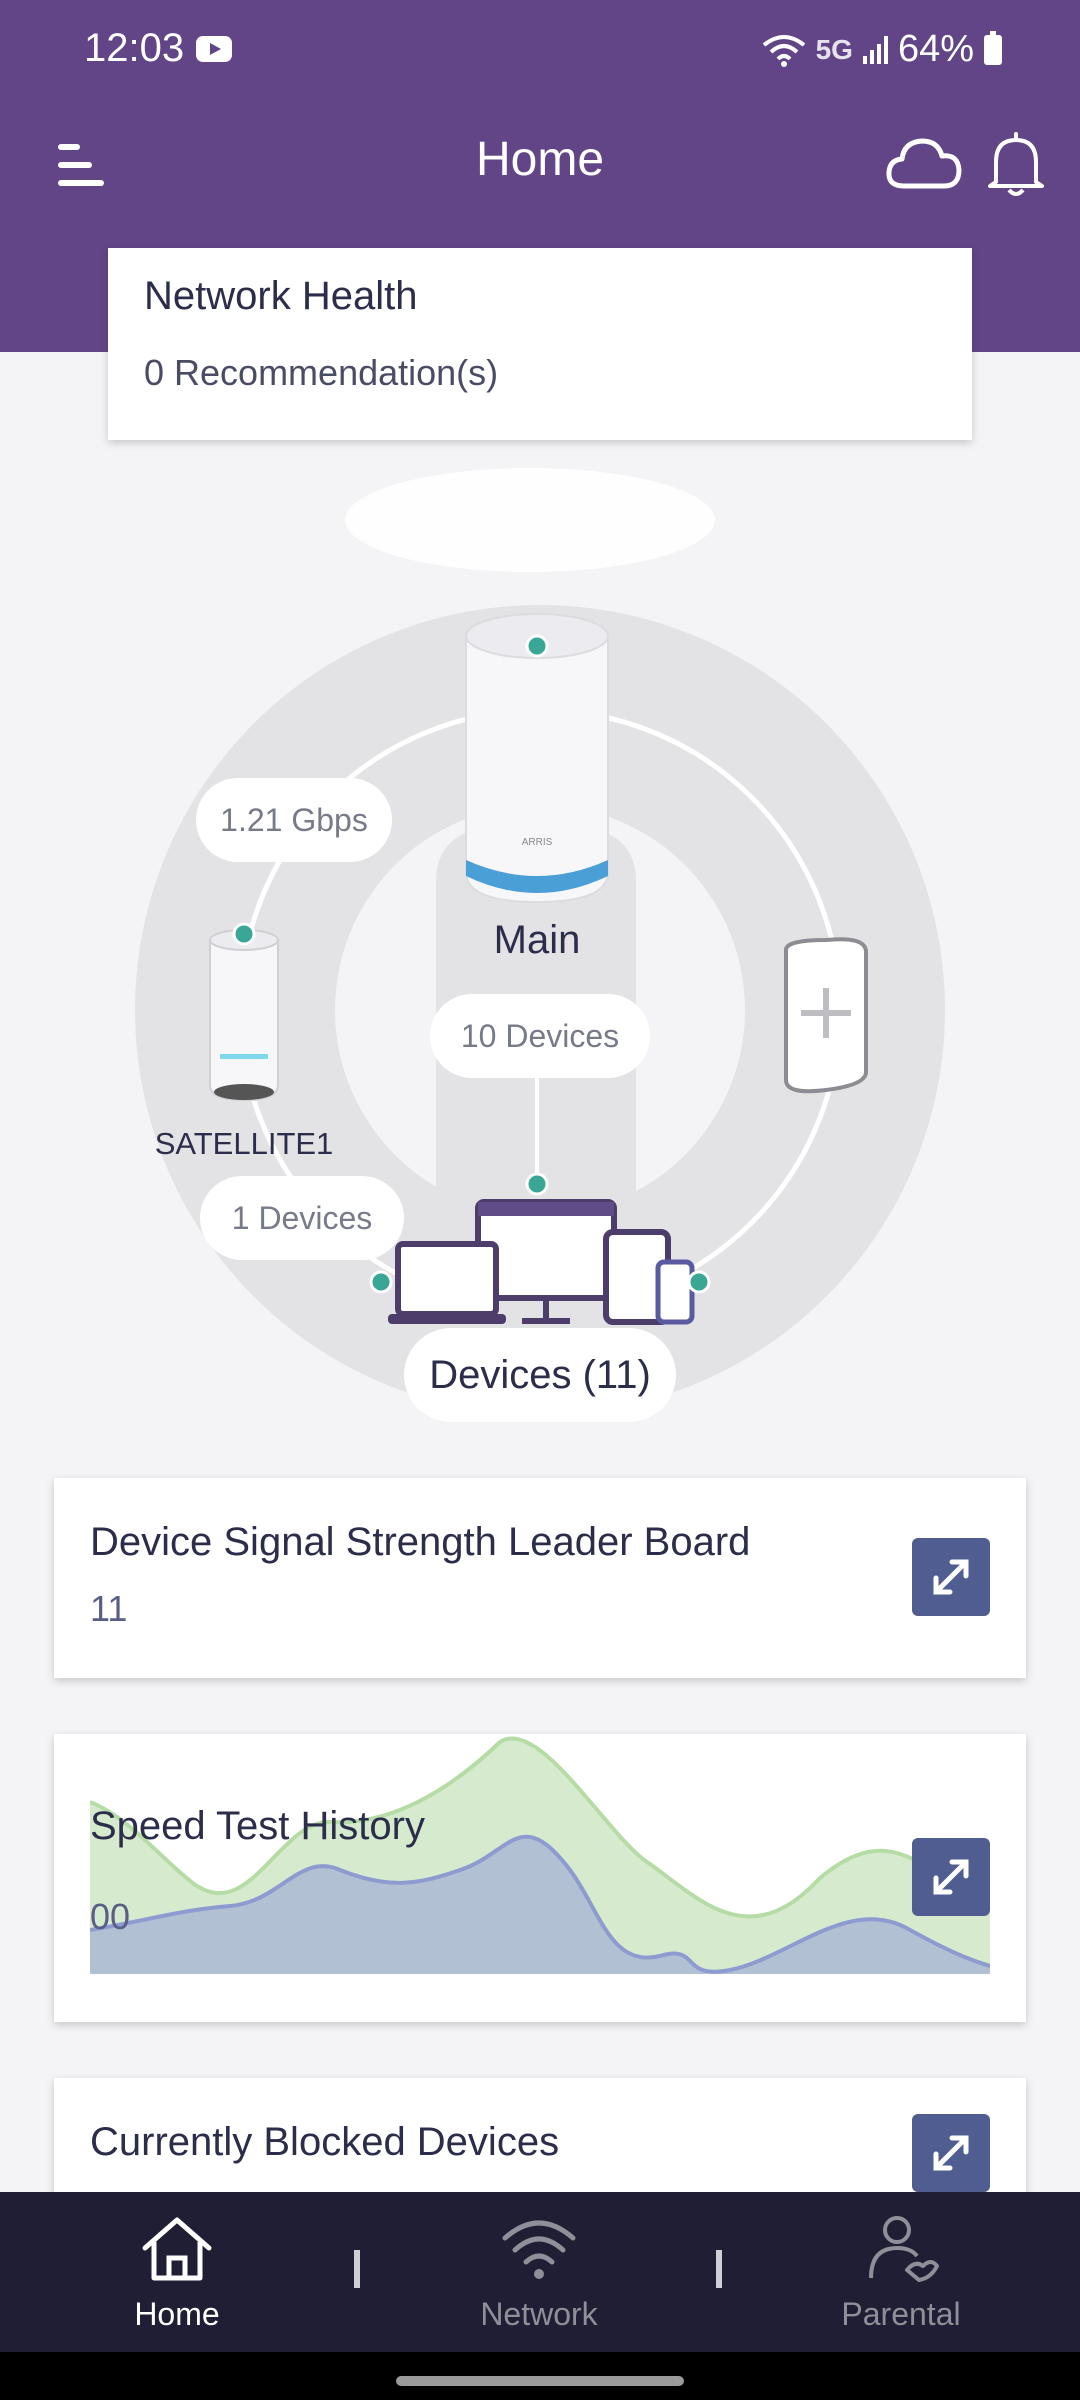  What do you see at coordinates (244, 1144) in the screenshot?
I see `satellite-label: SATELLITE1` at bounding box center [244, 1144].